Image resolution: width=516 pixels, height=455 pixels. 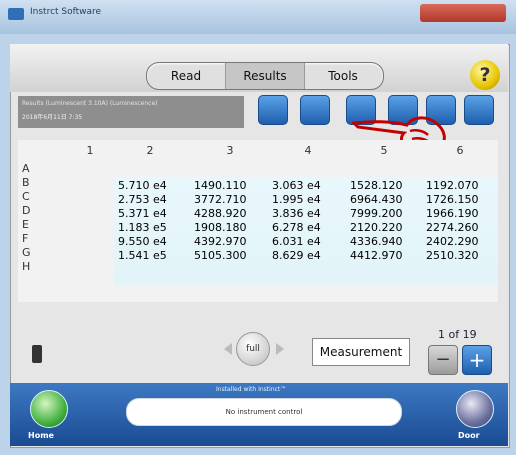 What do you see at coordinates (142, 227) in the screenshot?
I see `table-cell: 1.183 e5` at bounding box center [142, 227].